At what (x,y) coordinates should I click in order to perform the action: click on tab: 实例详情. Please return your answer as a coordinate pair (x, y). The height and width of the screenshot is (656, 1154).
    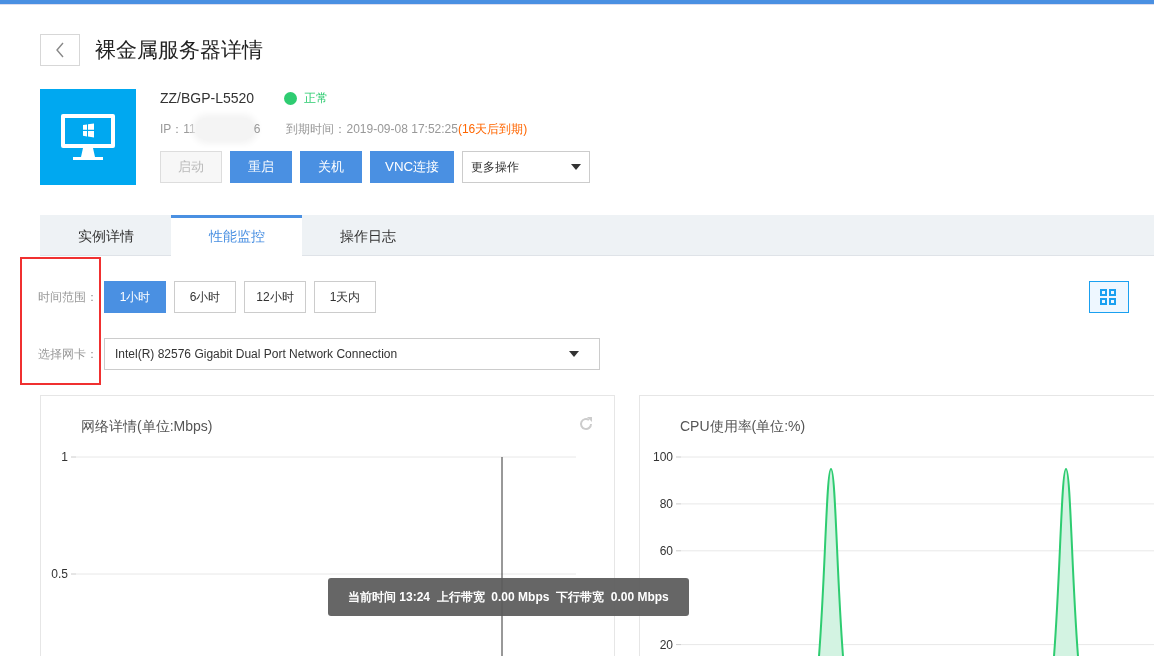
    Looking at the image, I should click on (105, 235).